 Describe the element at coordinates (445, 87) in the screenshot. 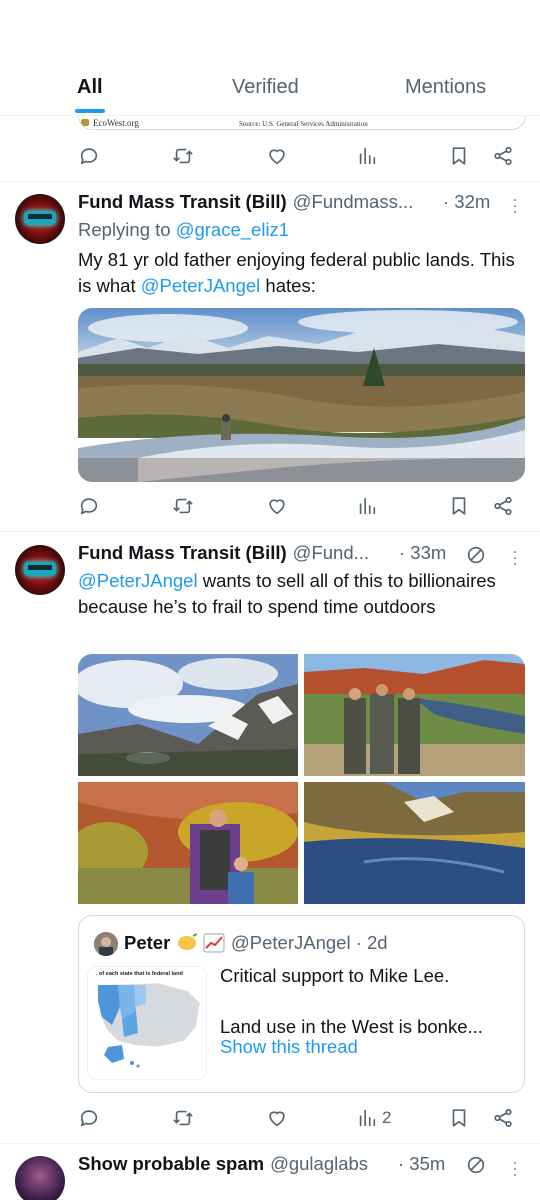

I see `tab-mentions: Mentions` at that location.